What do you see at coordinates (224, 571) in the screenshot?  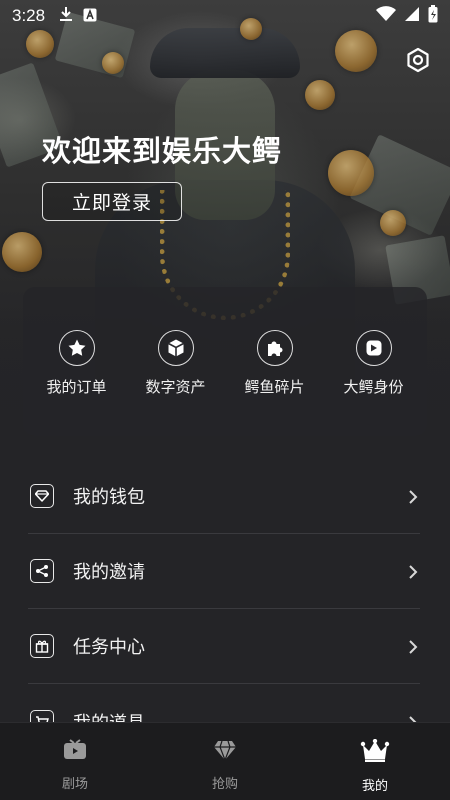 I see `menu-item-invite: 我的邀请` at bounding box center [224, 571].